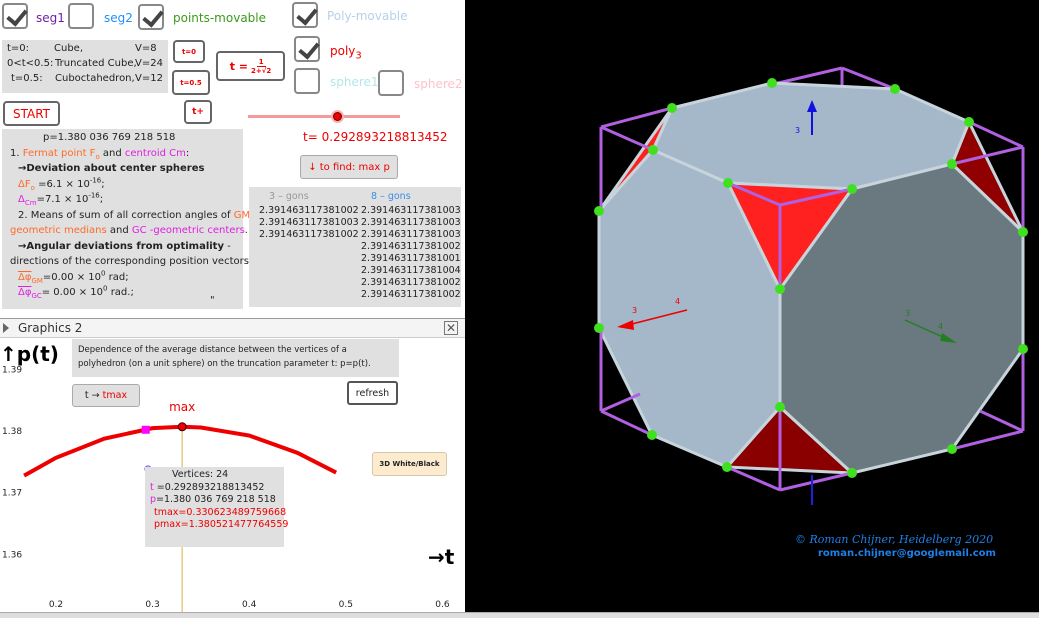  What do you see at coordinates (95, 78) in the screenshot?
I see `info-shape: Cuboctahedron,` at bounding box center [95, 78].